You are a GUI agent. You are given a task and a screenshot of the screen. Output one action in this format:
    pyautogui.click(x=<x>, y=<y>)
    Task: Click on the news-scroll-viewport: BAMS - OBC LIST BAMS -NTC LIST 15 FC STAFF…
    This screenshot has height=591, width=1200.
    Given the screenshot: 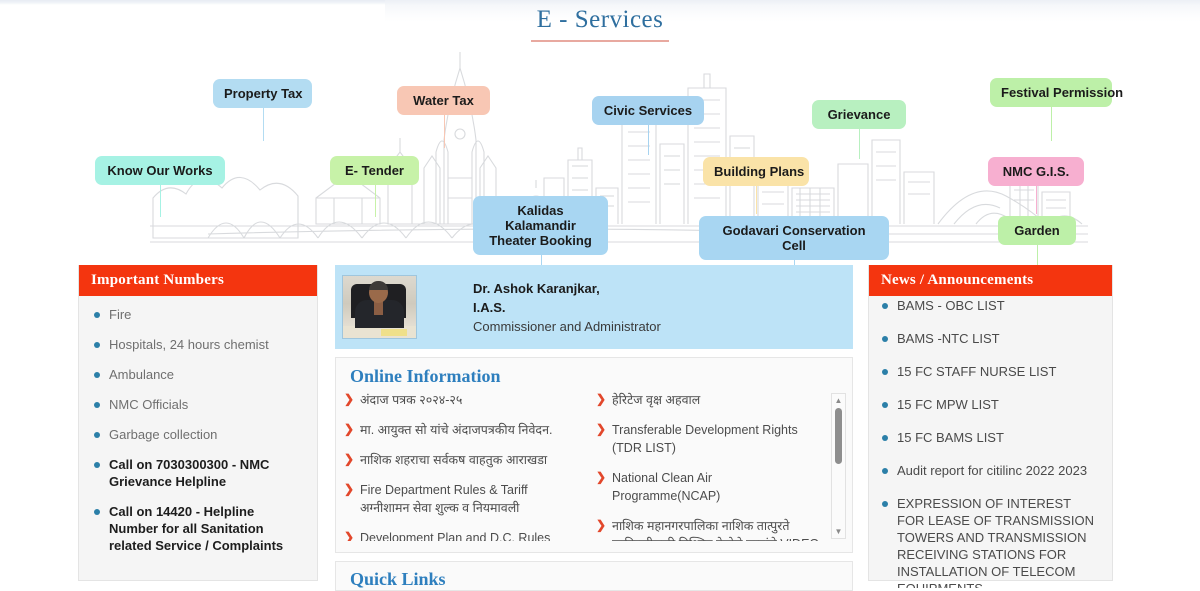 What is the action you would take?
    pyautogui.click(x=990, y=442)
    